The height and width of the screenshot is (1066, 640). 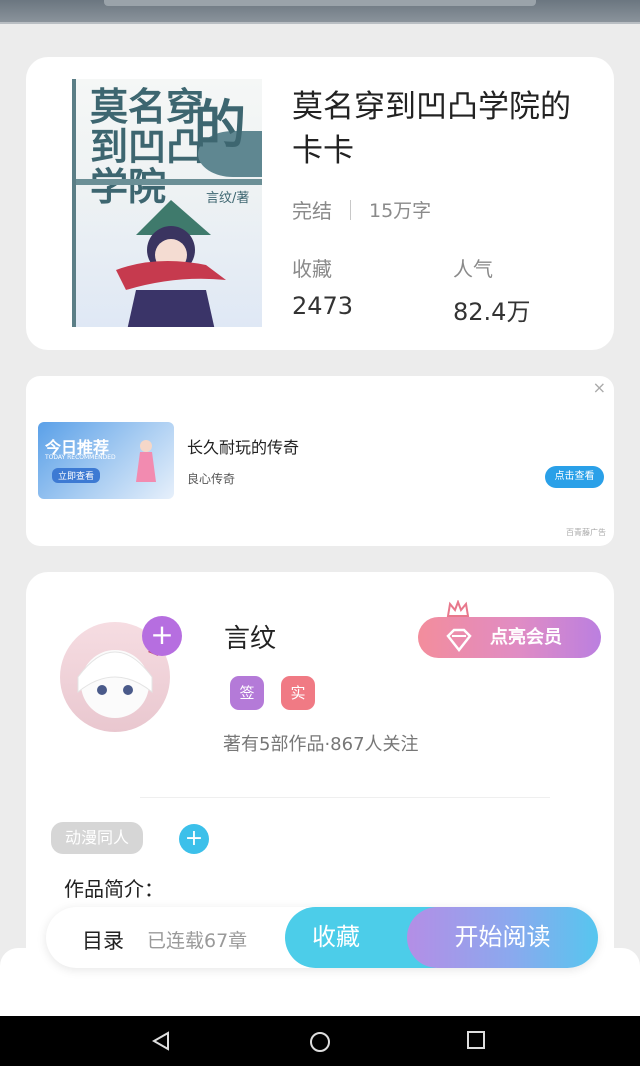 I want to click on cover-title: 莫名穿到凹凸学院, so click(x=147, y=146).